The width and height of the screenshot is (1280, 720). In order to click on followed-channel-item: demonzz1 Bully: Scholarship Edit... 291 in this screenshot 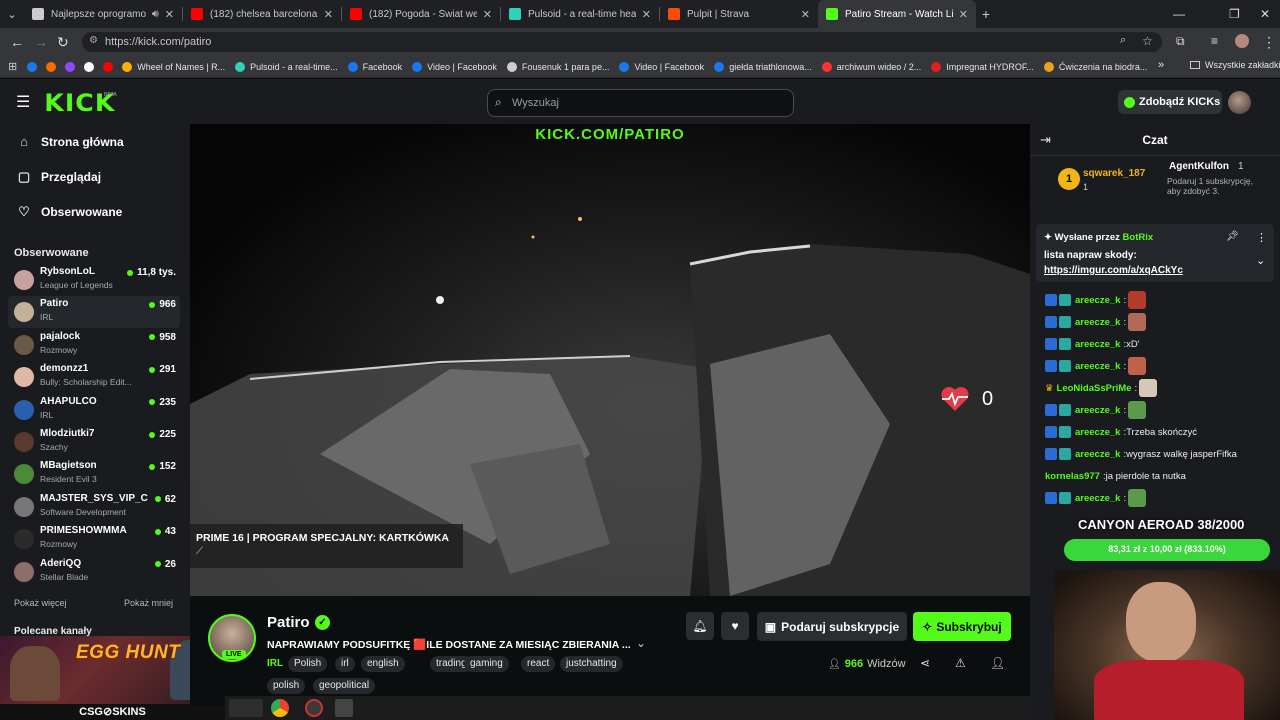, I will do `click(94, 377)`.